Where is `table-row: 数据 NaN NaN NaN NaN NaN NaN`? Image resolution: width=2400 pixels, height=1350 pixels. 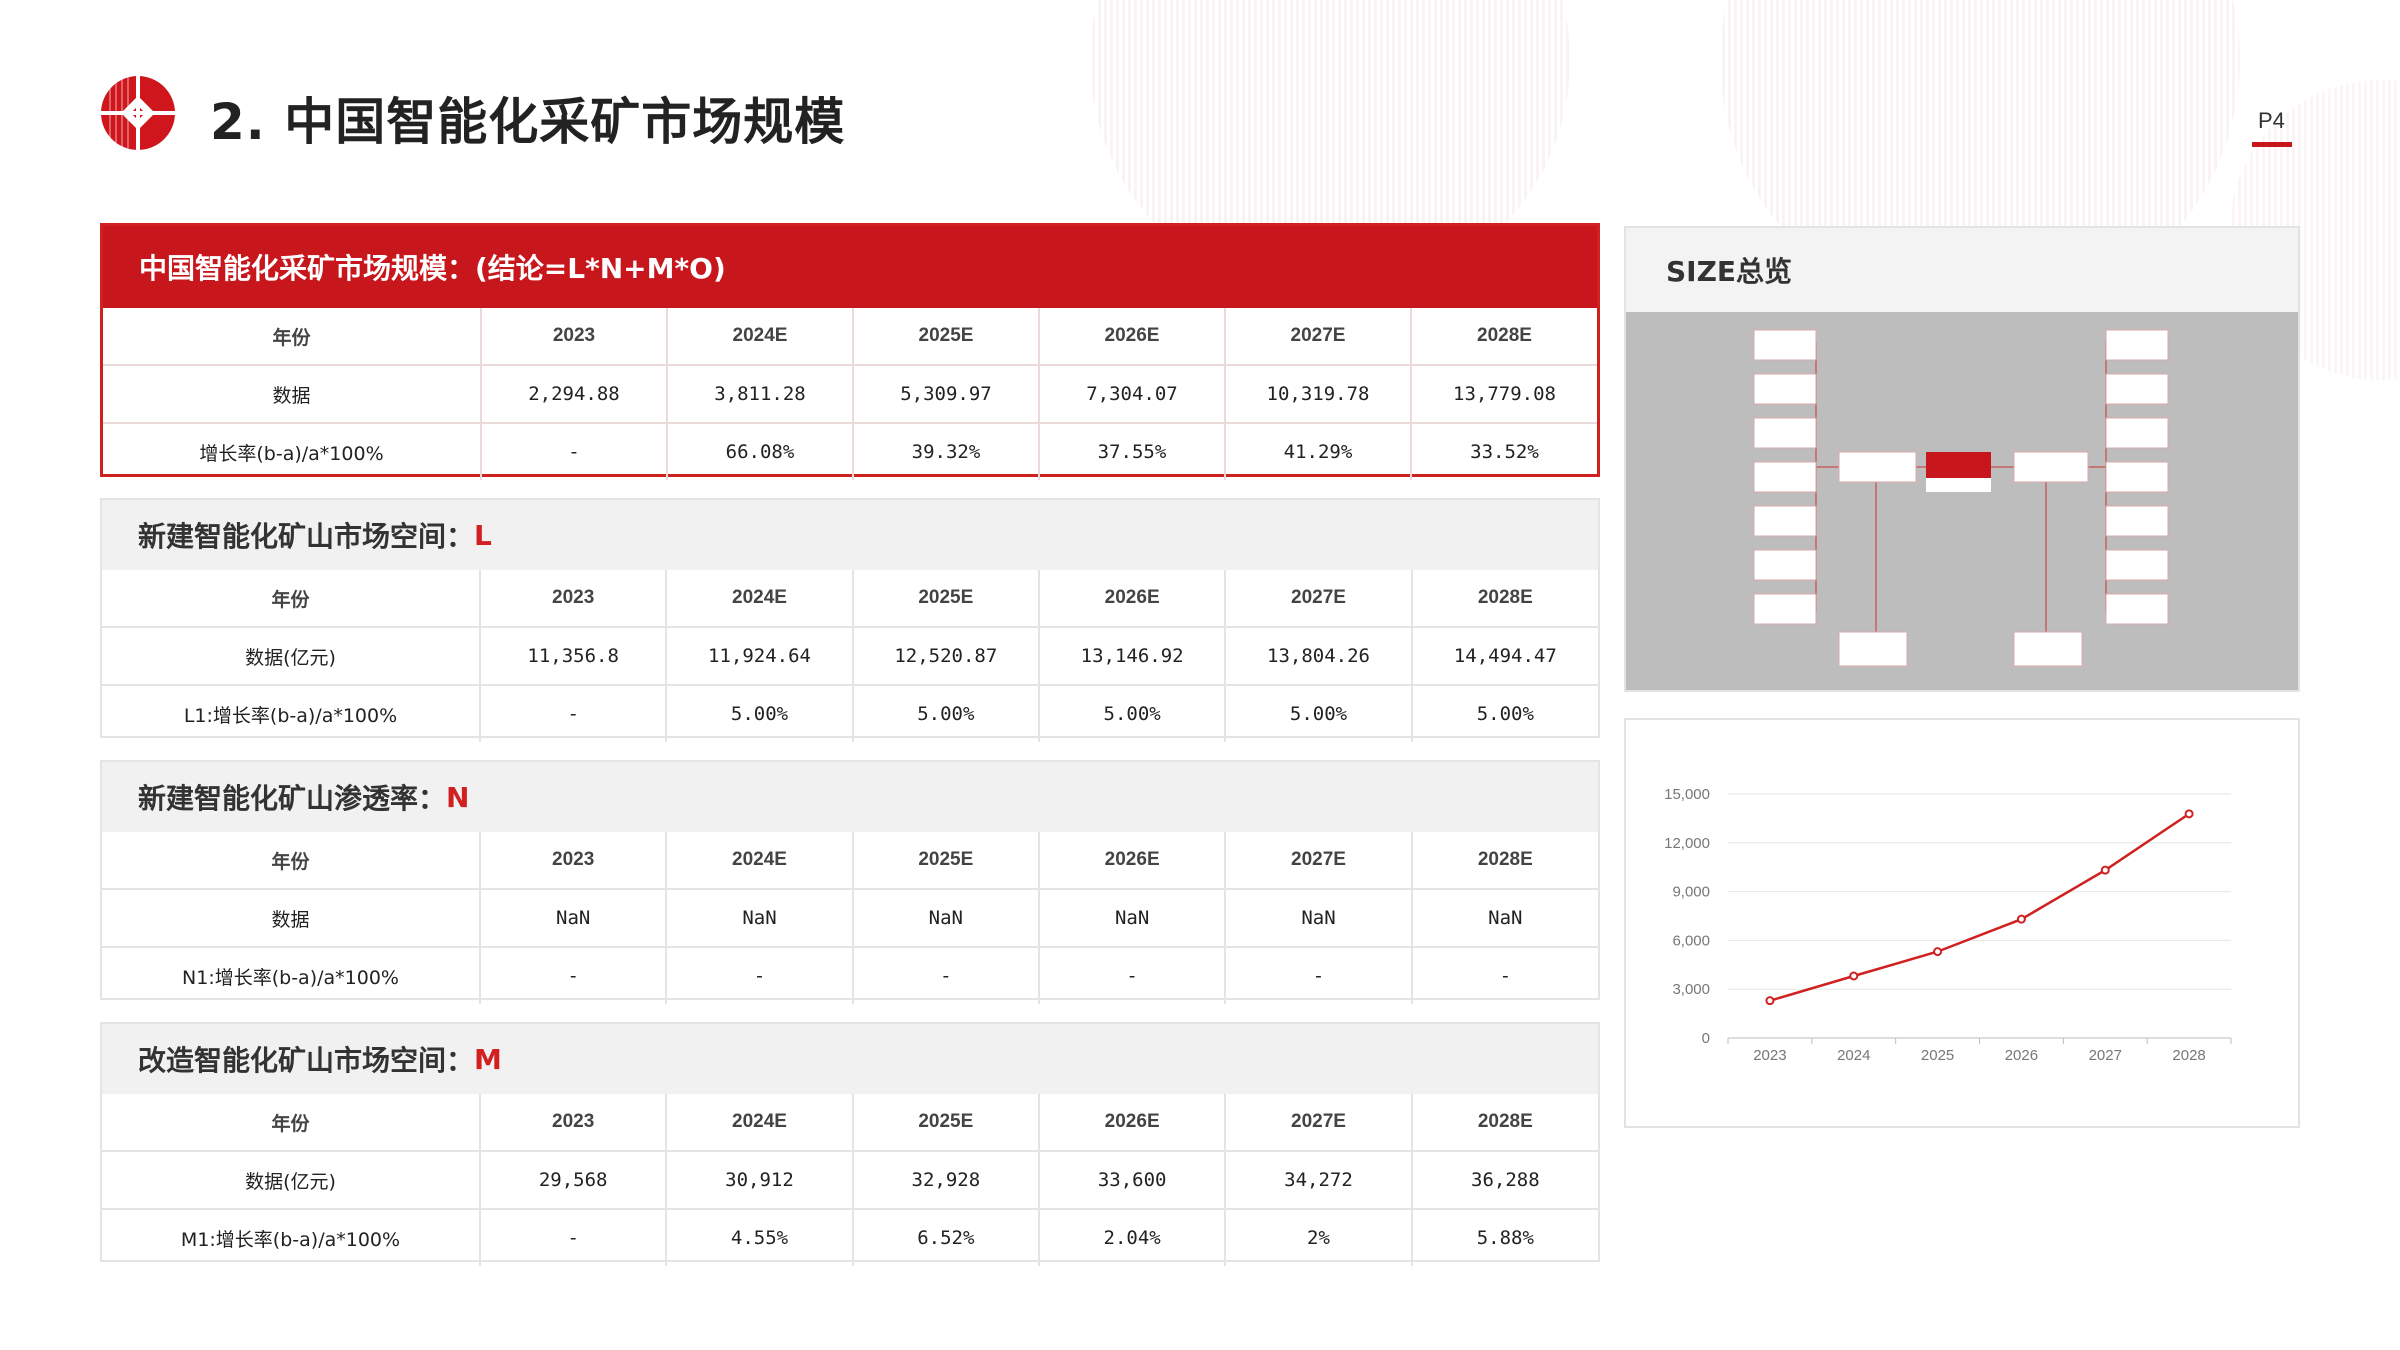
table-row: 数据 NaN NaN NaN NaN NaN NaN is located at coordinates (850, 918).